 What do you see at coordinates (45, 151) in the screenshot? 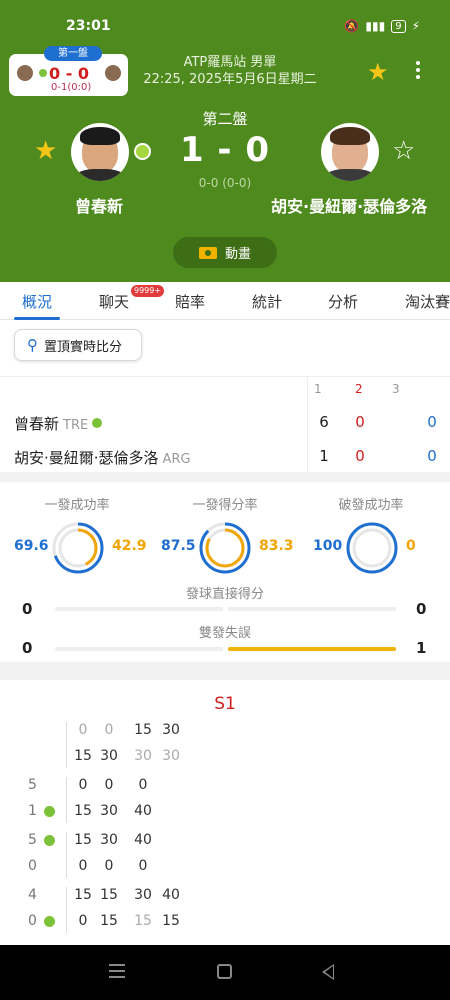
I see `player1-favorite-star-icon: ★` at bounding box center [45, 151].